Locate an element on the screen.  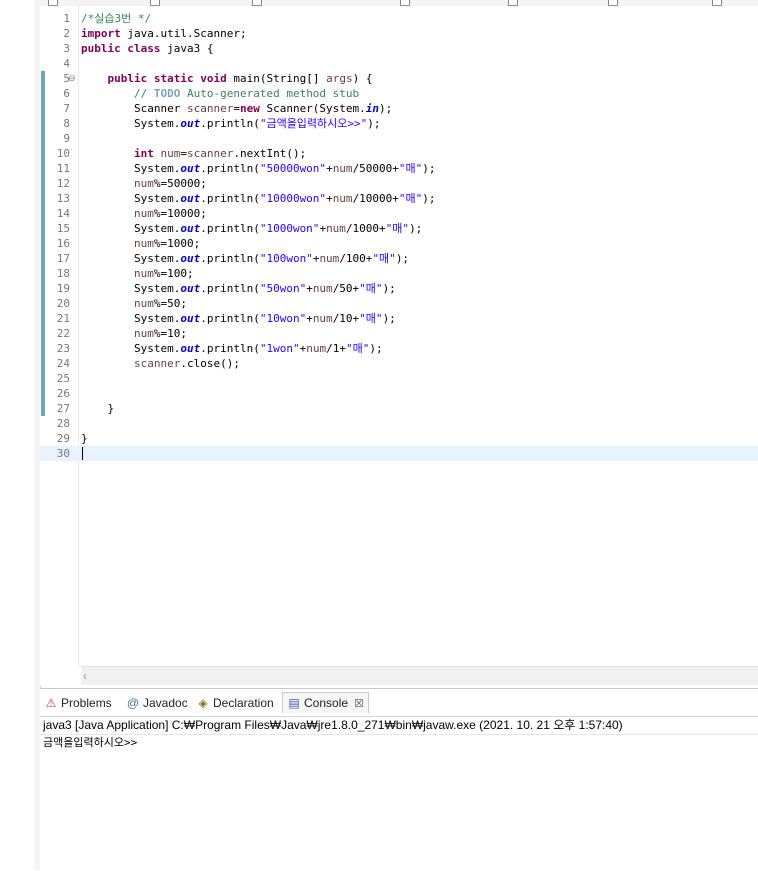
problems-icon: ⚠ is located at coordinates (51, 703).